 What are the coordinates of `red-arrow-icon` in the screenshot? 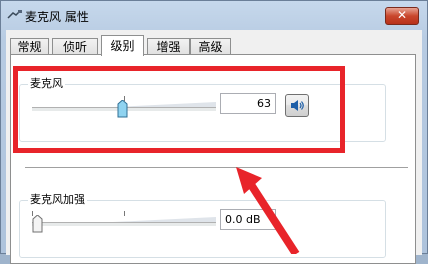 It's located at (268, 210).